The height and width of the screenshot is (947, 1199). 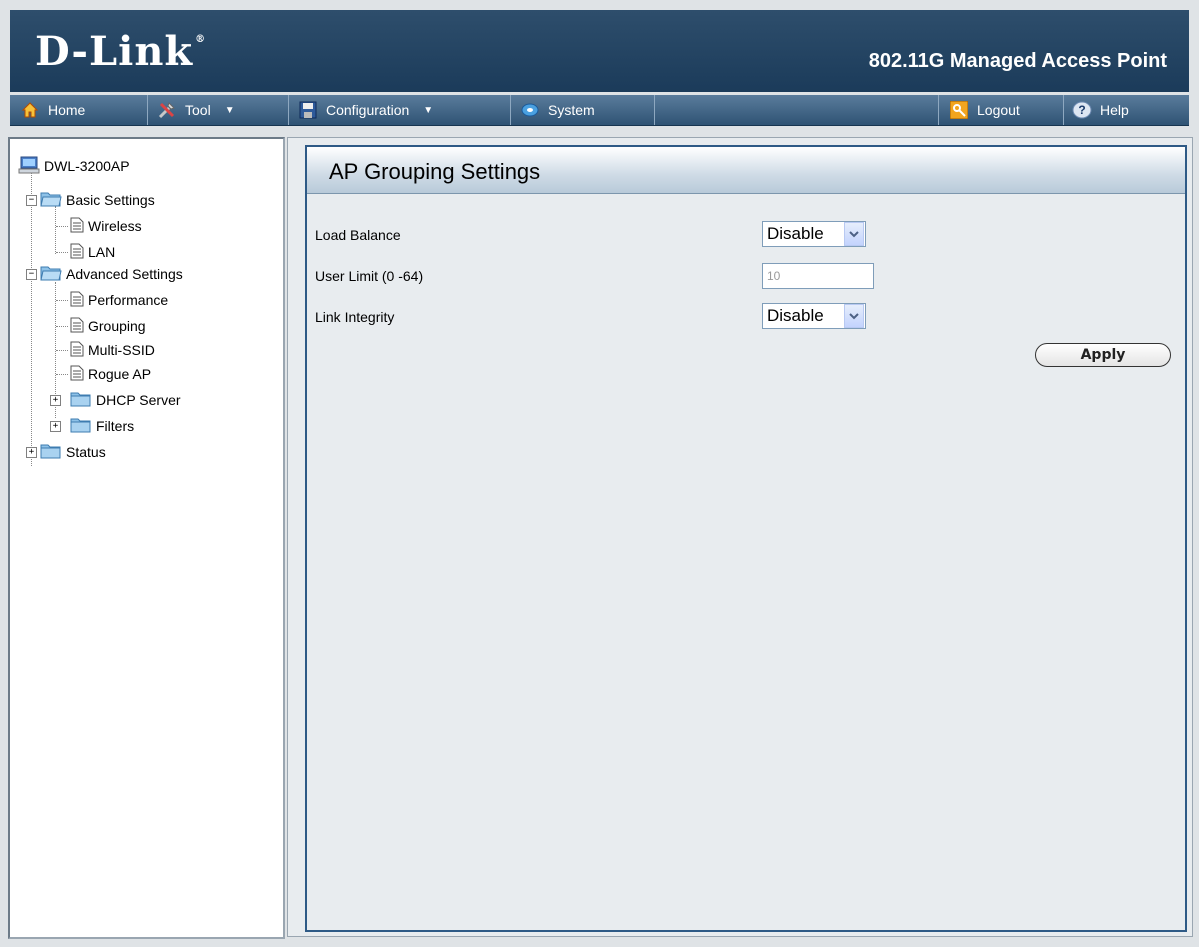 I want to click on tool-menu: Tool ▼, so click(x=218, y=110).